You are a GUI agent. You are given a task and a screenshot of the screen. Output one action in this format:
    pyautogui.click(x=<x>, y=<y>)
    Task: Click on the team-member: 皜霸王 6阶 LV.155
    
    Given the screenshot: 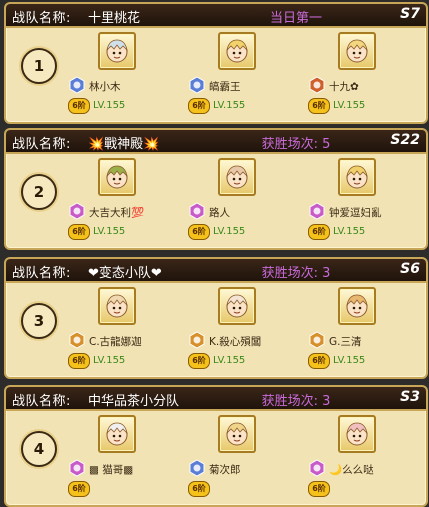 What is the action you would take?
    pyautogui.click(x=248, y=74)
    